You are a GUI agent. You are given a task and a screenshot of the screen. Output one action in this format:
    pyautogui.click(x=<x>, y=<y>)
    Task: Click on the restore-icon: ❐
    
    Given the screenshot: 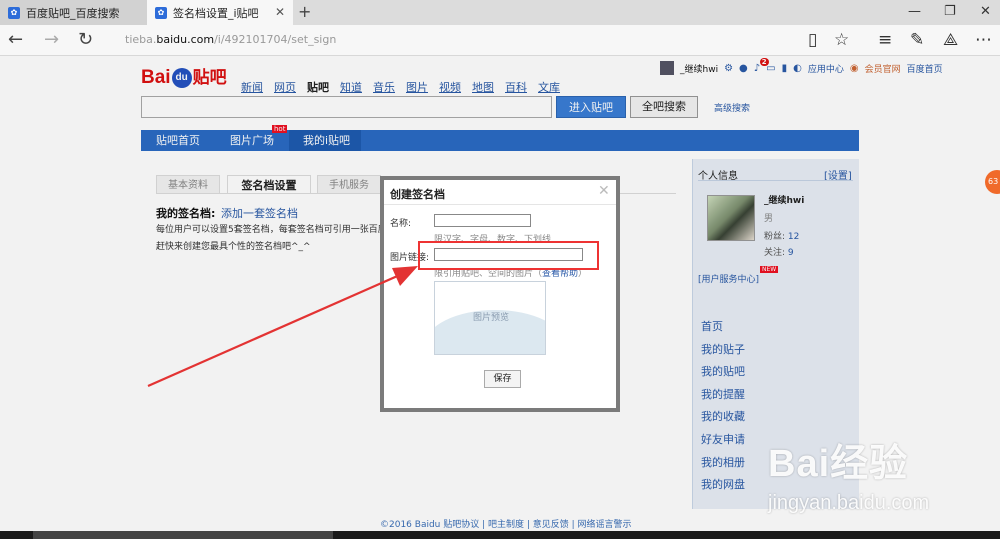 What is the action you would take?
    pyautogui.click(x=950, y=11)
    